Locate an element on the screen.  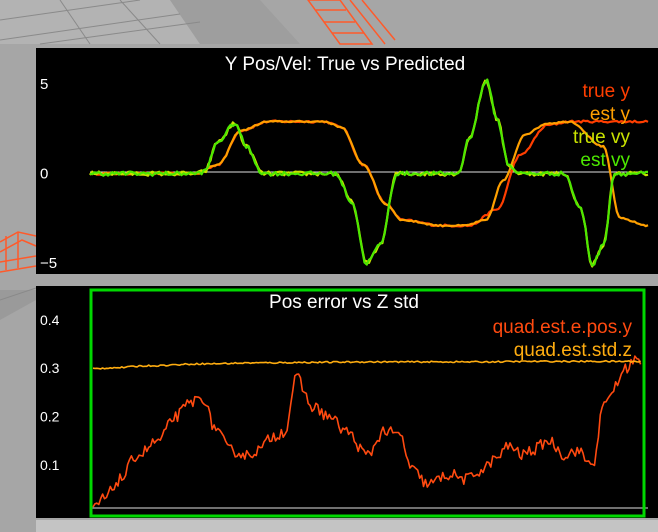
plot-title: Y Pos/Vel: True vs Predicted is located at coordinates (345, 64).